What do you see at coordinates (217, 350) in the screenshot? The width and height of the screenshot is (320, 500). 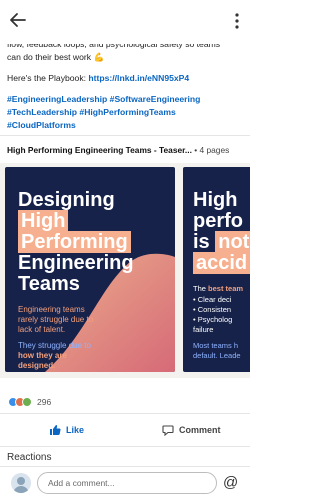 I see `slide-2-footer: Most teams h default. Leade` at bounding box center [217, 350].